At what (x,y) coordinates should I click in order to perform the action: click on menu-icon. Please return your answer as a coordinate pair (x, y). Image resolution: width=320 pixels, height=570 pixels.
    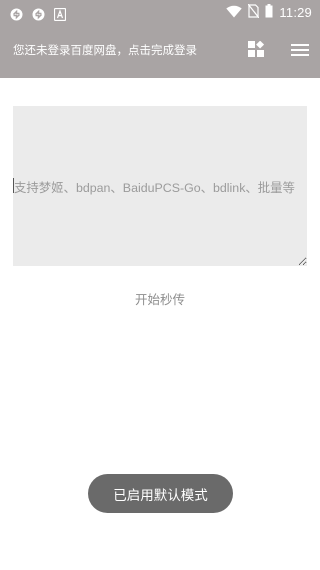
    Looking at the image, I should click on (300, 51).